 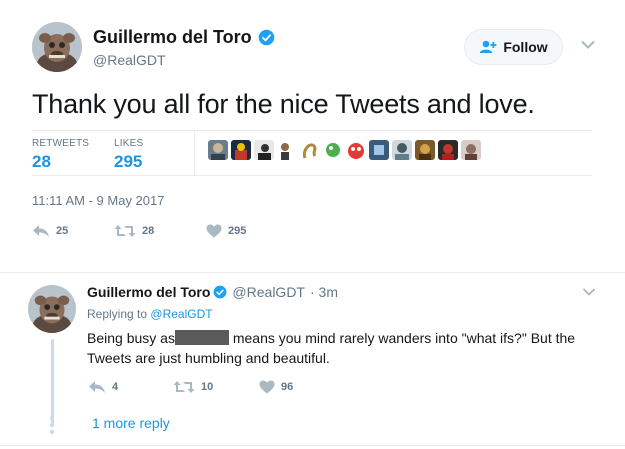 What do you see at coordinates (207, 387) in the screenshot?
I see `retweet-count: 10` at bounding box center [207, 387].